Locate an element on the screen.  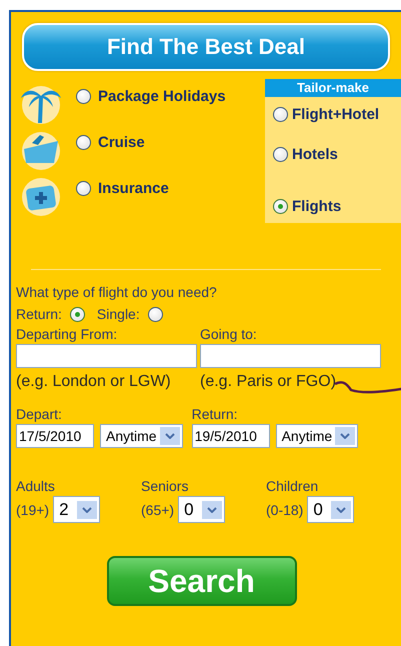
ship-icon is located at coordinates (41, 150).